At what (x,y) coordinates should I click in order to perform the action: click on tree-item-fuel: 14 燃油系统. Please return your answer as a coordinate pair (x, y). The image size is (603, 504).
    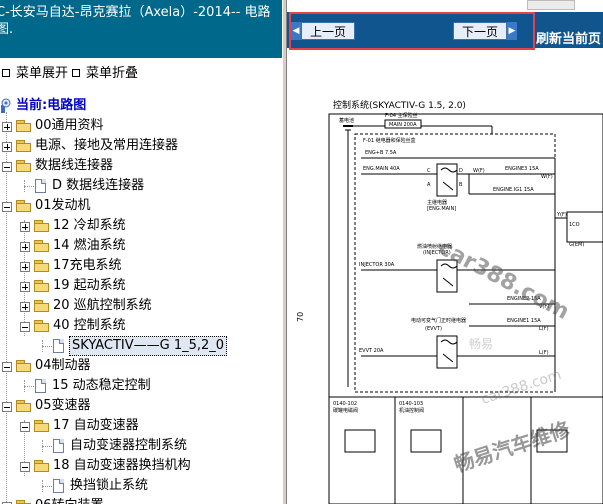
    Looking at the image, I should click on (141, 246).